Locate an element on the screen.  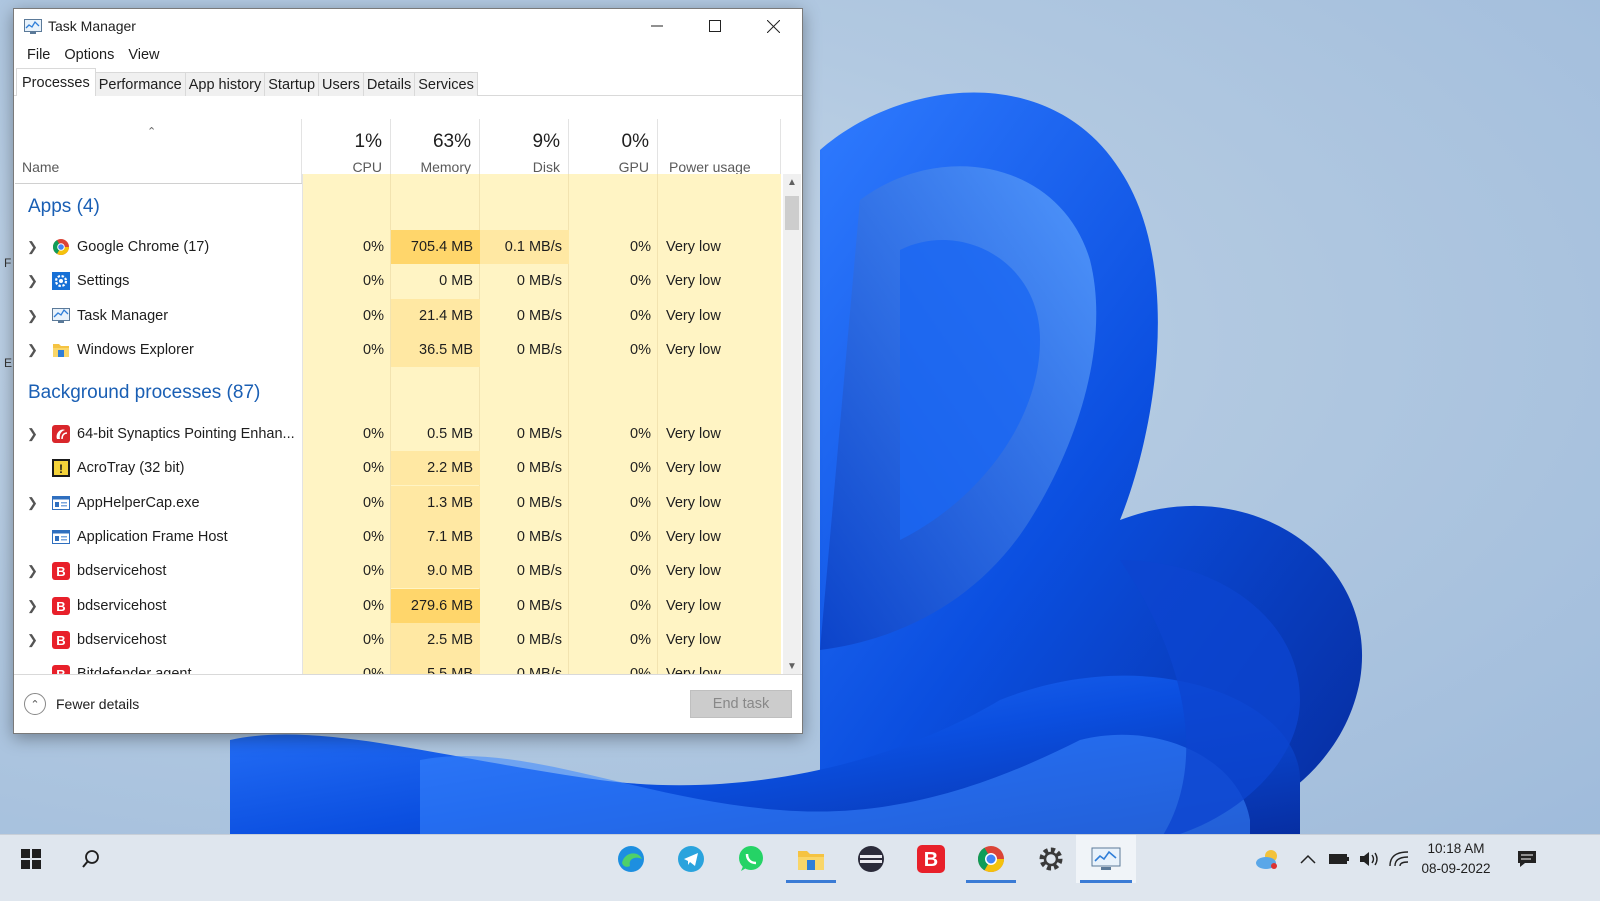
disk-total-percent: 9% is located at coordinates (546, 141).